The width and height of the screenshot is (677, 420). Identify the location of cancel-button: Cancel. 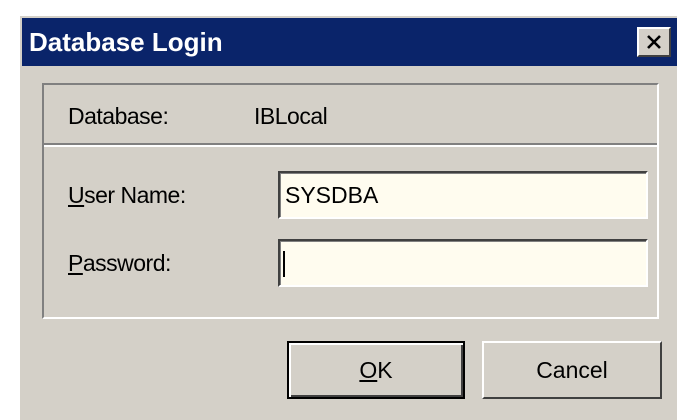
(572, 370).